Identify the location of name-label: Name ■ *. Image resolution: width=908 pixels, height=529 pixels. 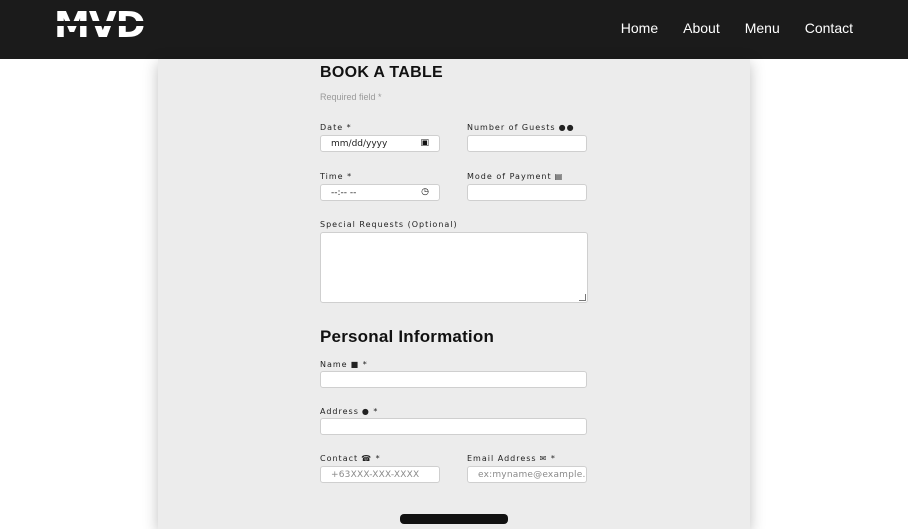
(344, 364).